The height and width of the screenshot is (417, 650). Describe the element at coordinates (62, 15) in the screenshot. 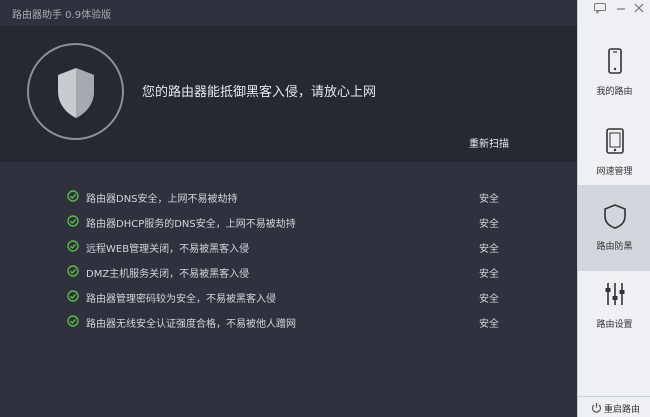

I see `app-title: 路由器助手 0.9体验版` at that location.